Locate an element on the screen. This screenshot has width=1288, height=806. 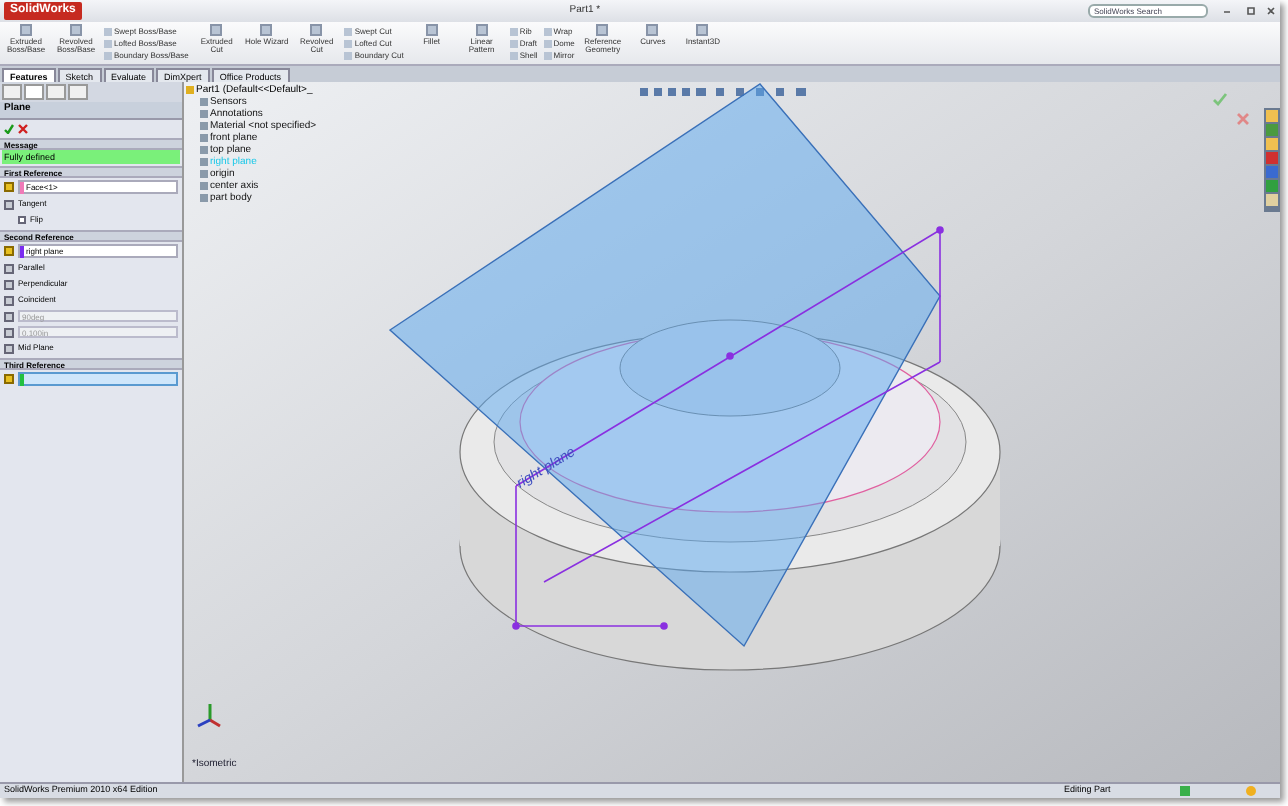
axis-triad-icon is located at coordinates (209, 716).